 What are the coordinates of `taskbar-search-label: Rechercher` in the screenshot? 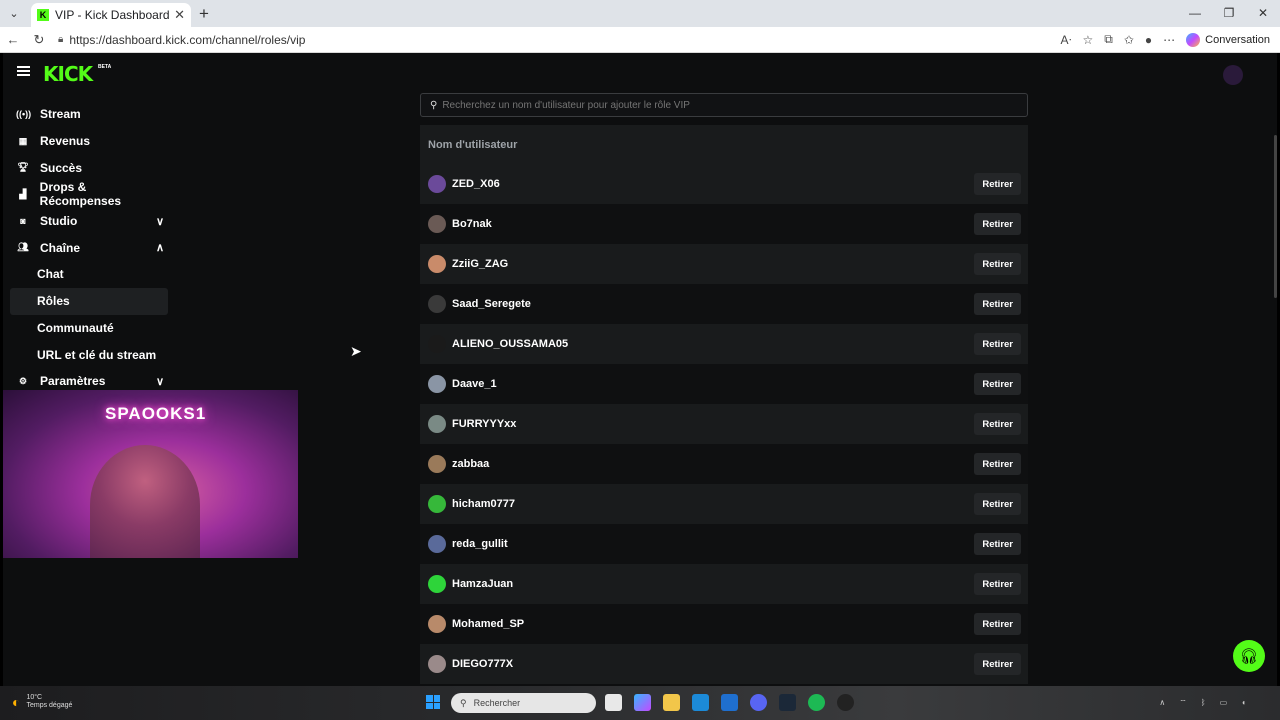 It's located at (497, 703).